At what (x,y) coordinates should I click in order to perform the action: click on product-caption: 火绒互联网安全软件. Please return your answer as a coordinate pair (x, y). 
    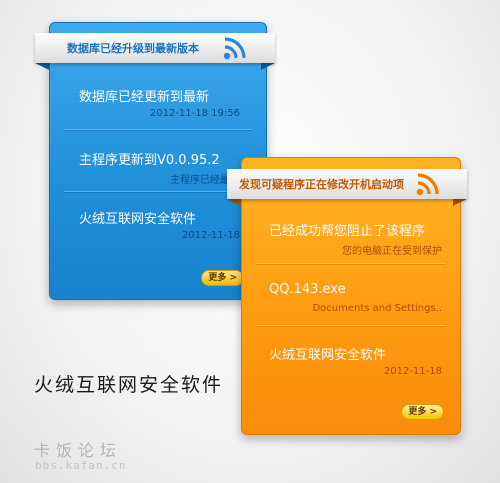
    Looking at the image, I should click on (129, 385).